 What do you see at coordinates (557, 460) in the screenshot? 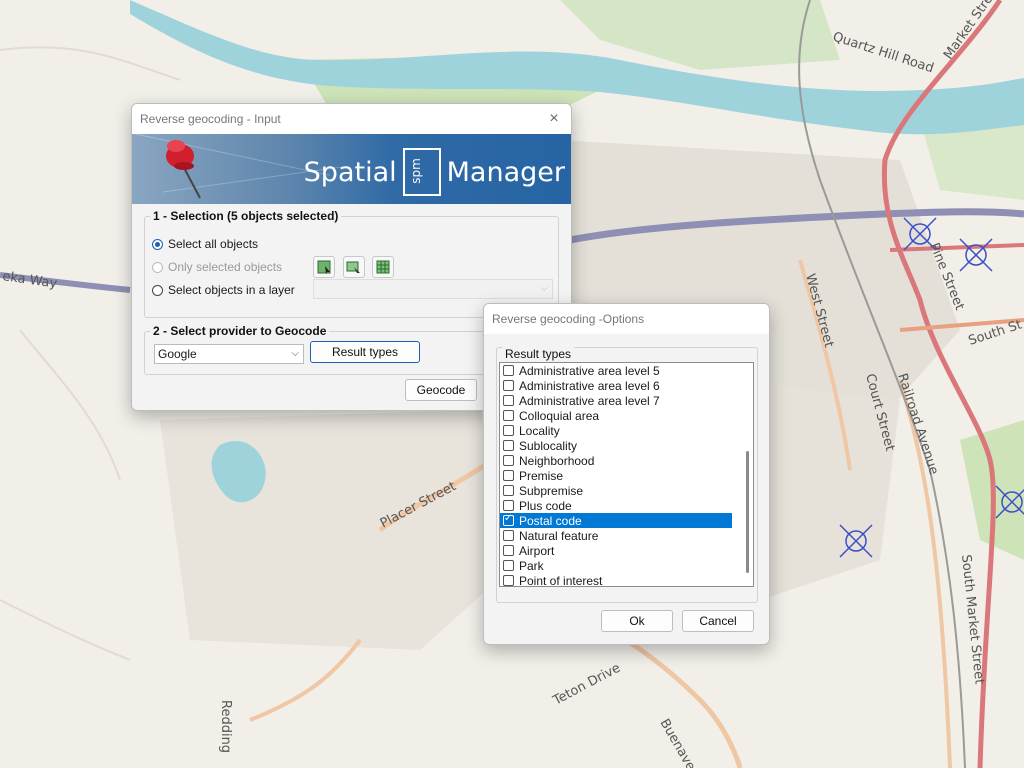
I see `list-item-label: Neighborhood` at bounding box center [557, 460].